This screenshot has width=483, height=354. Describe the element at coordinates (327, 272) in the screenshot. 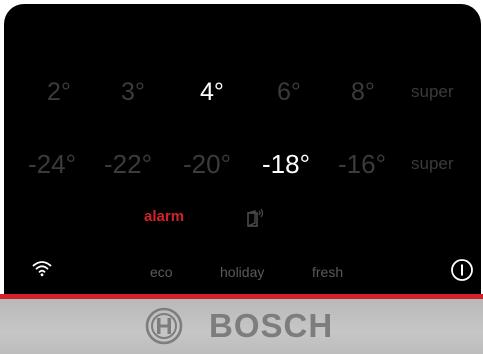

I see `mode-fresh-button: fresh` at that location.